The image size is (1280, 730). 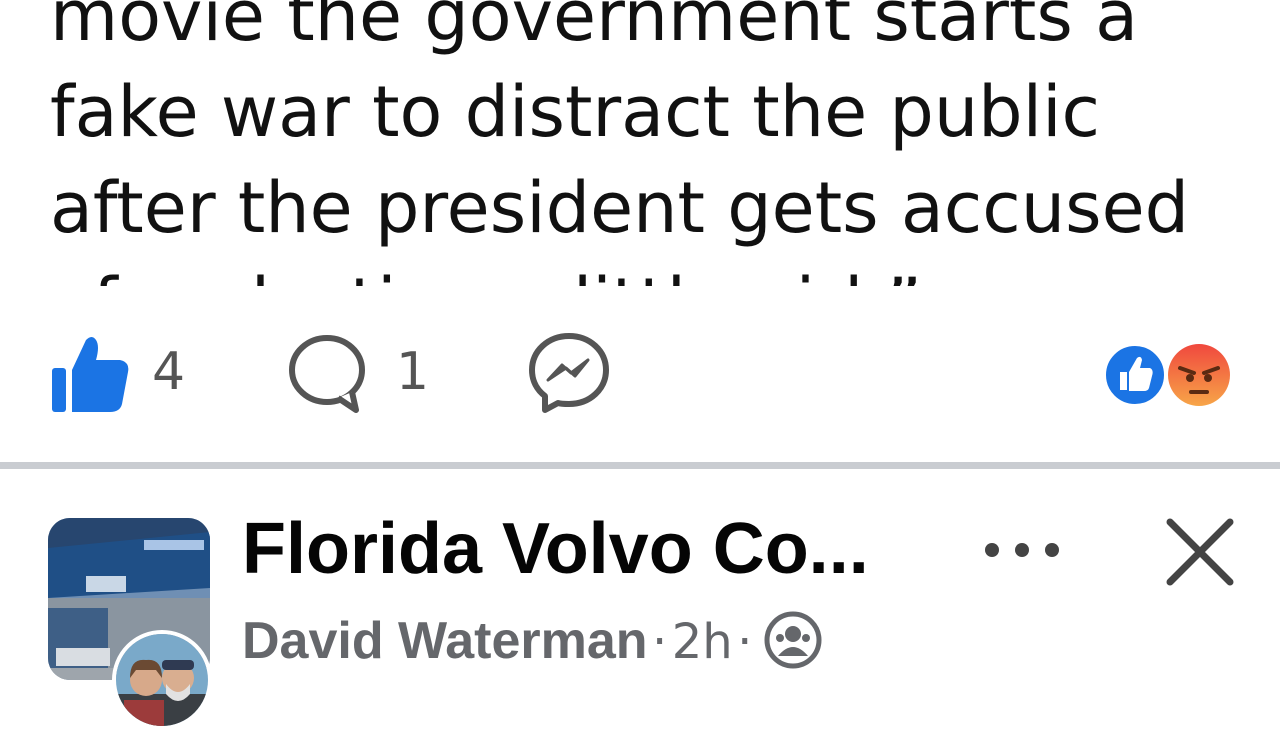 I want to click on post-timestamp: 2h, so click(x=702, y=642).